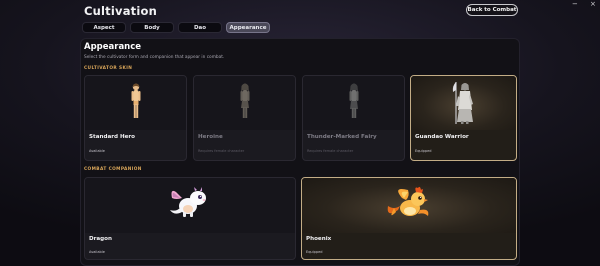 The image size is (600, 266). What do you see at coordinates (210, 137) in the screenshot?
I see `skin-name: Heroine` at bounding box center [210, 137].